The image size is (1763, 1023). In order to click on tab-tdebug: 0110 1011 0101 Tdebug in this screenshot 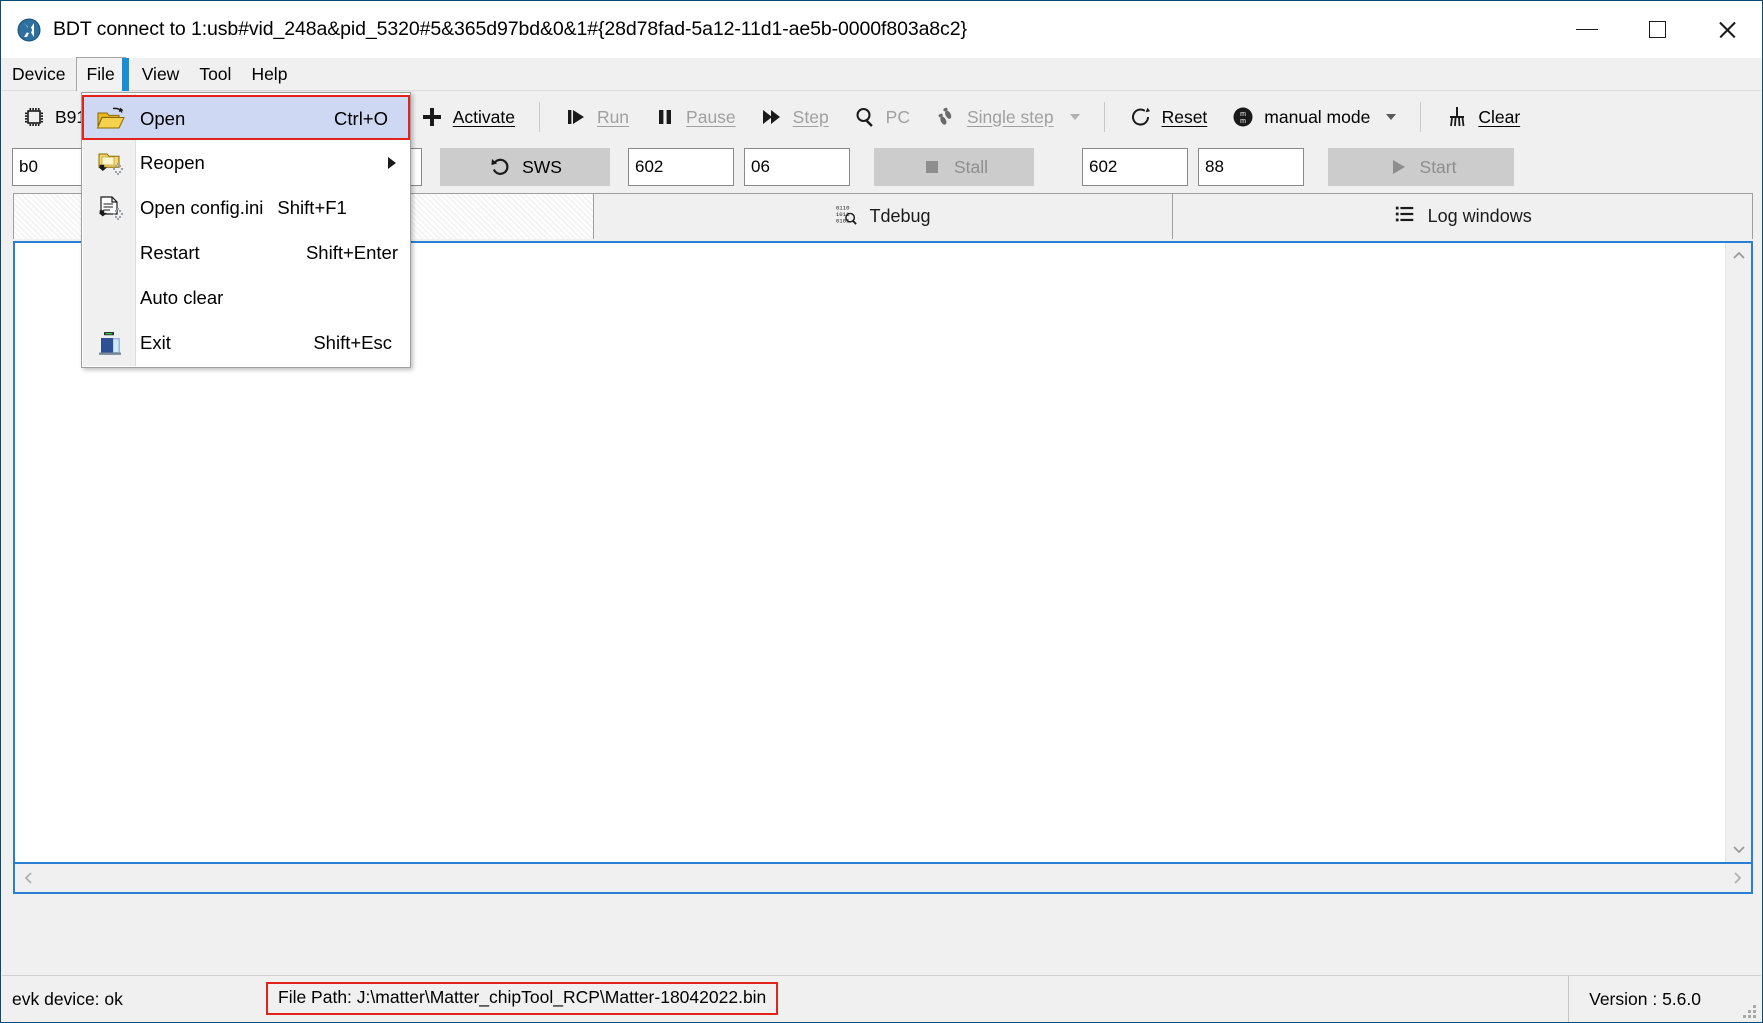, I will do `click(883, 216)`.